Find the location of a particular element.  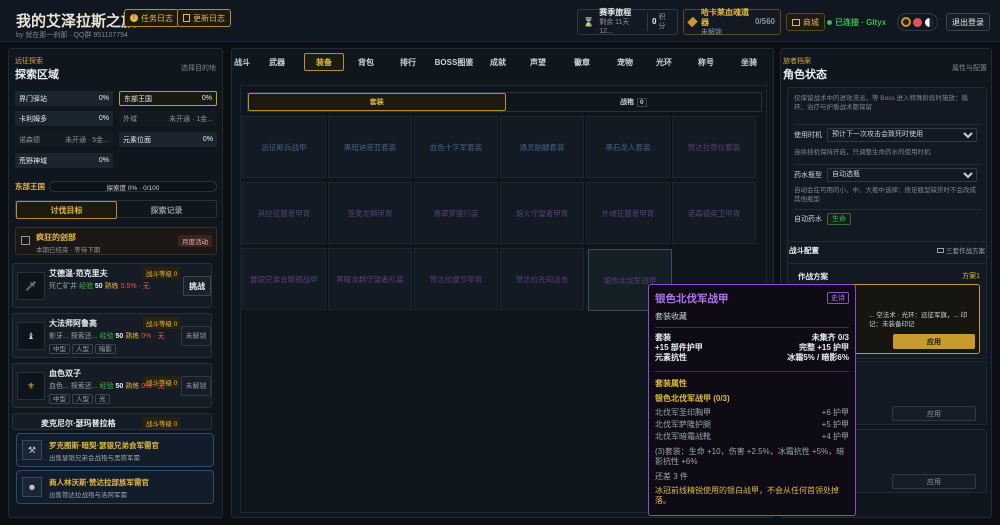

piece-value: +4 护甲 is located at coordinates (835, 436).